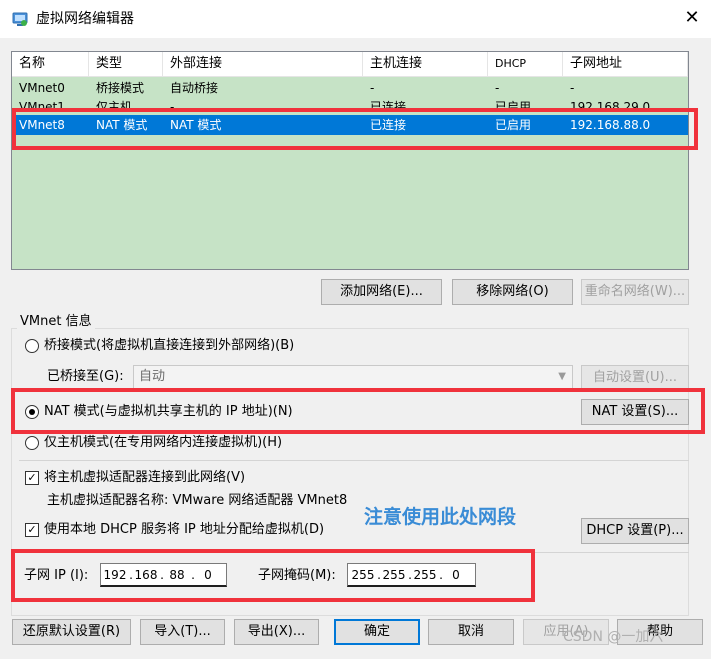 The height and width of the screenshot is (659, 711). Describe the element at coordinates (692, 18) in the screenshot. I see `close-icon: ✕` at that location.